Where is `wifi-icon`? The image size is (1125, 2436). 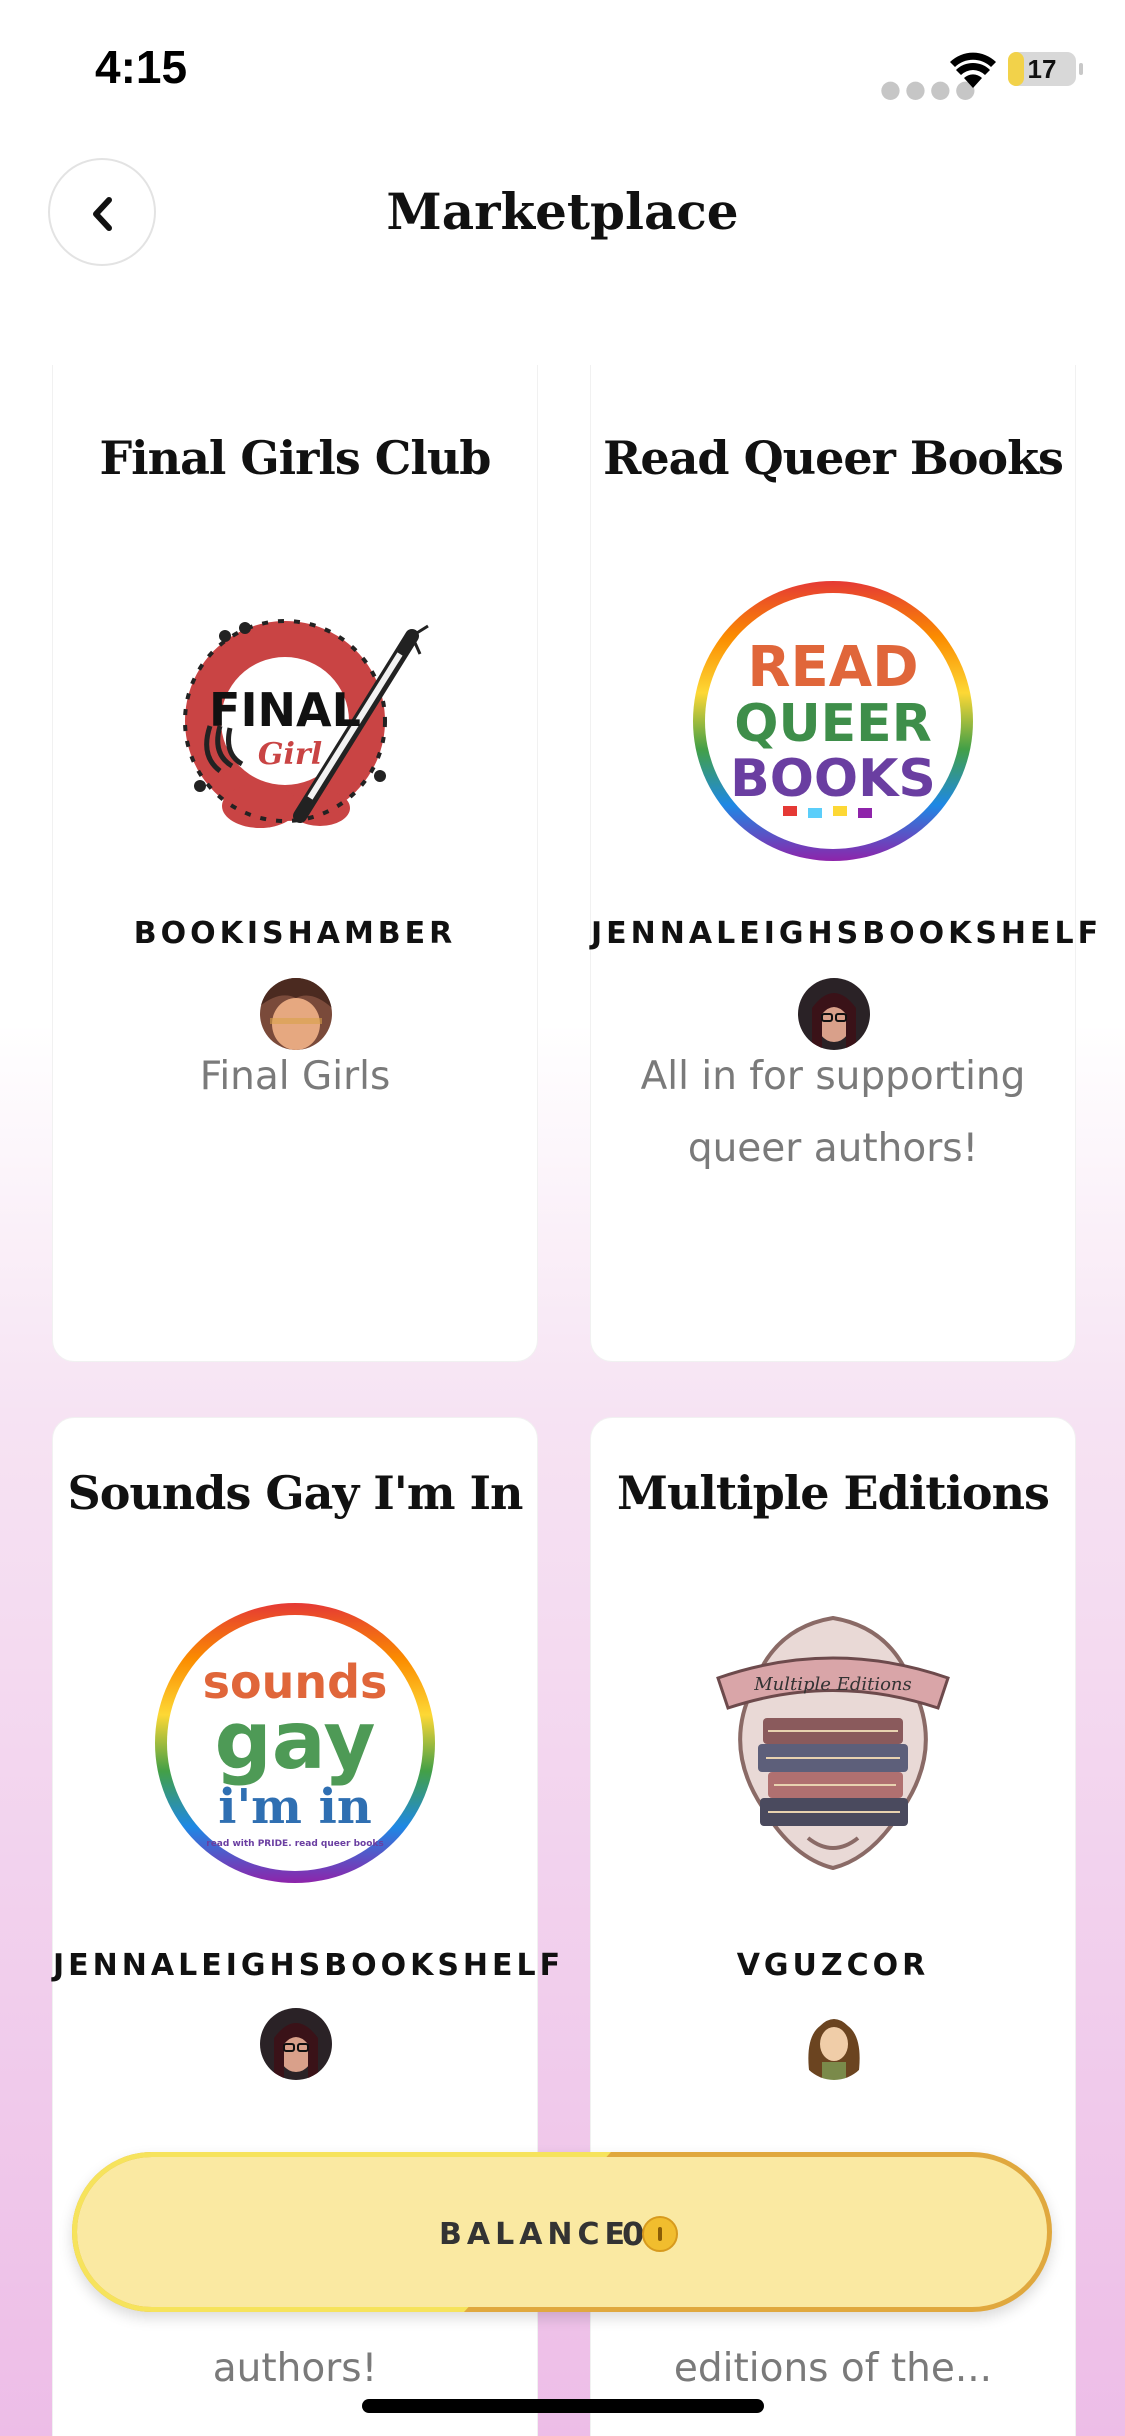 wifi-icon is located at coordinates (973, 70).